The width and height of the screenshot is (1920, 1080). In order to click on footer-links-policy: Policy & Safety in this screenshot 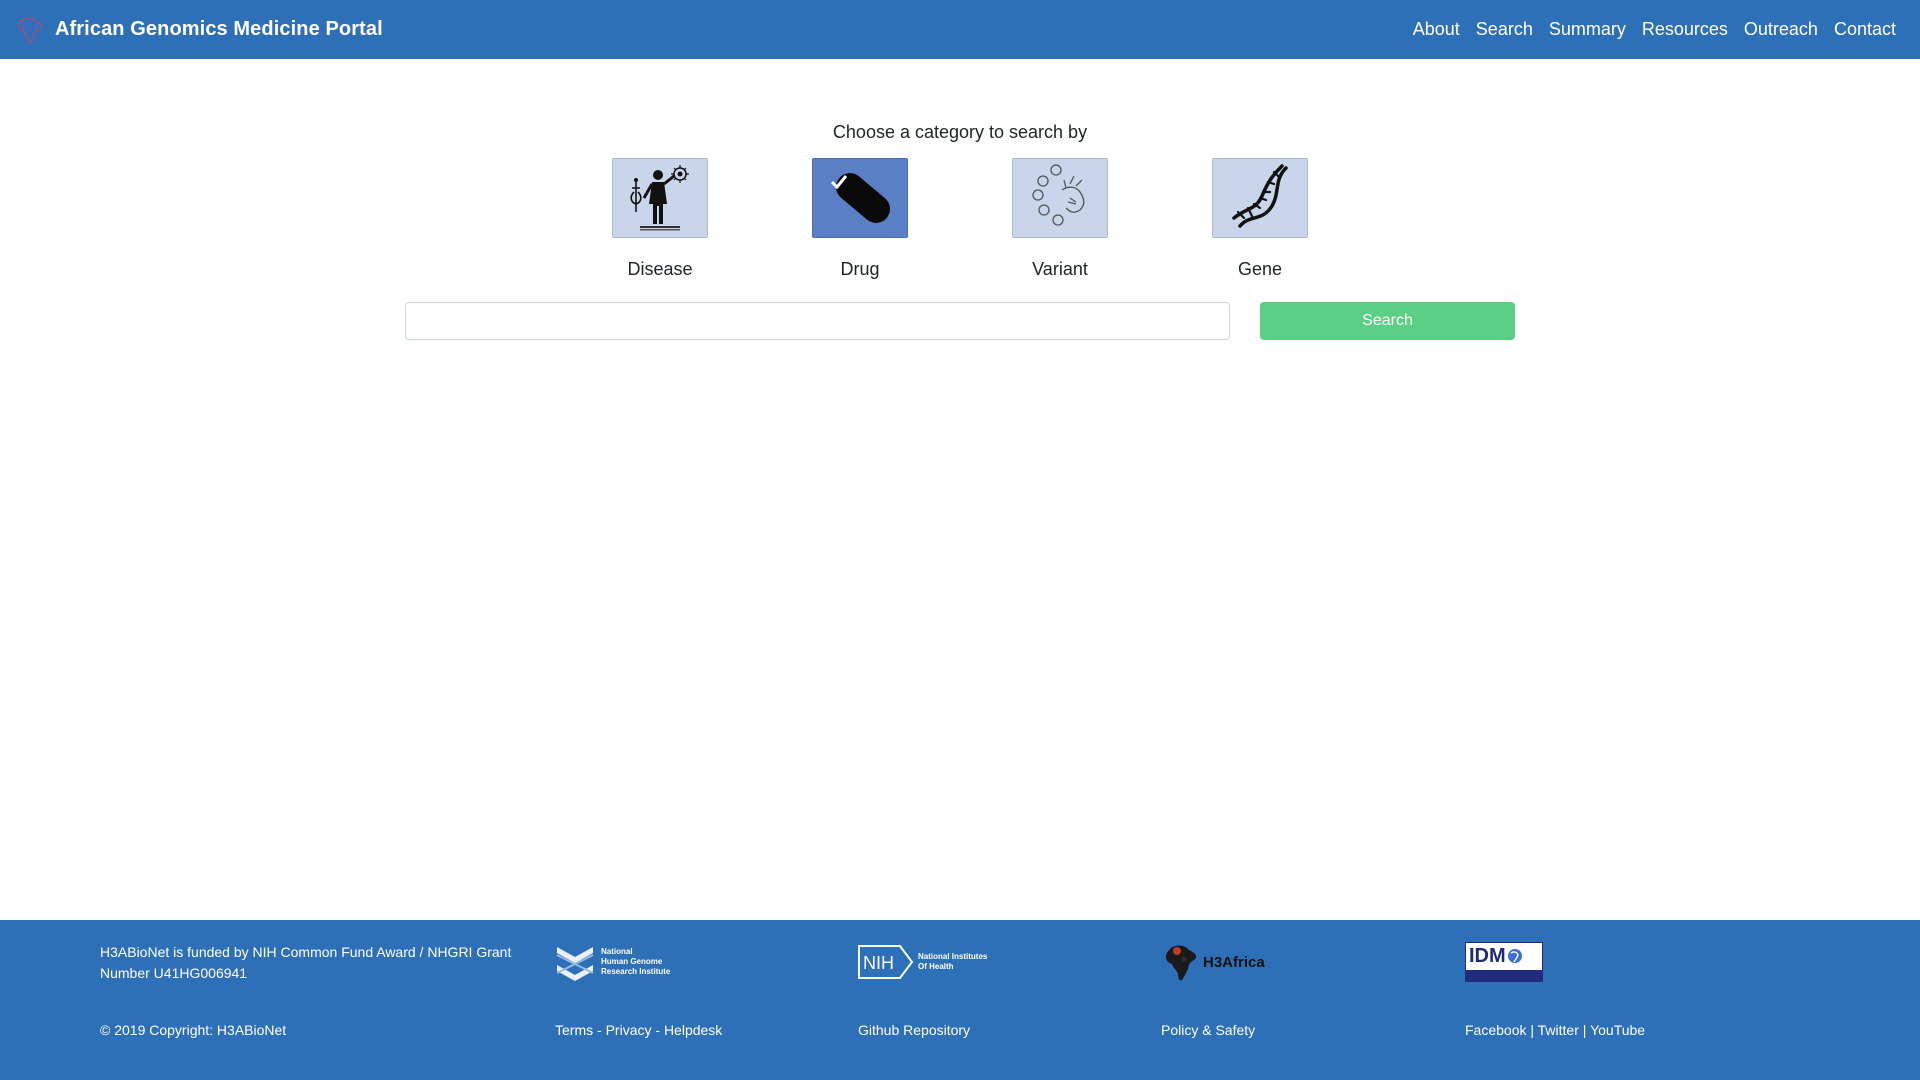, I will do `click(1208, 1030)`.